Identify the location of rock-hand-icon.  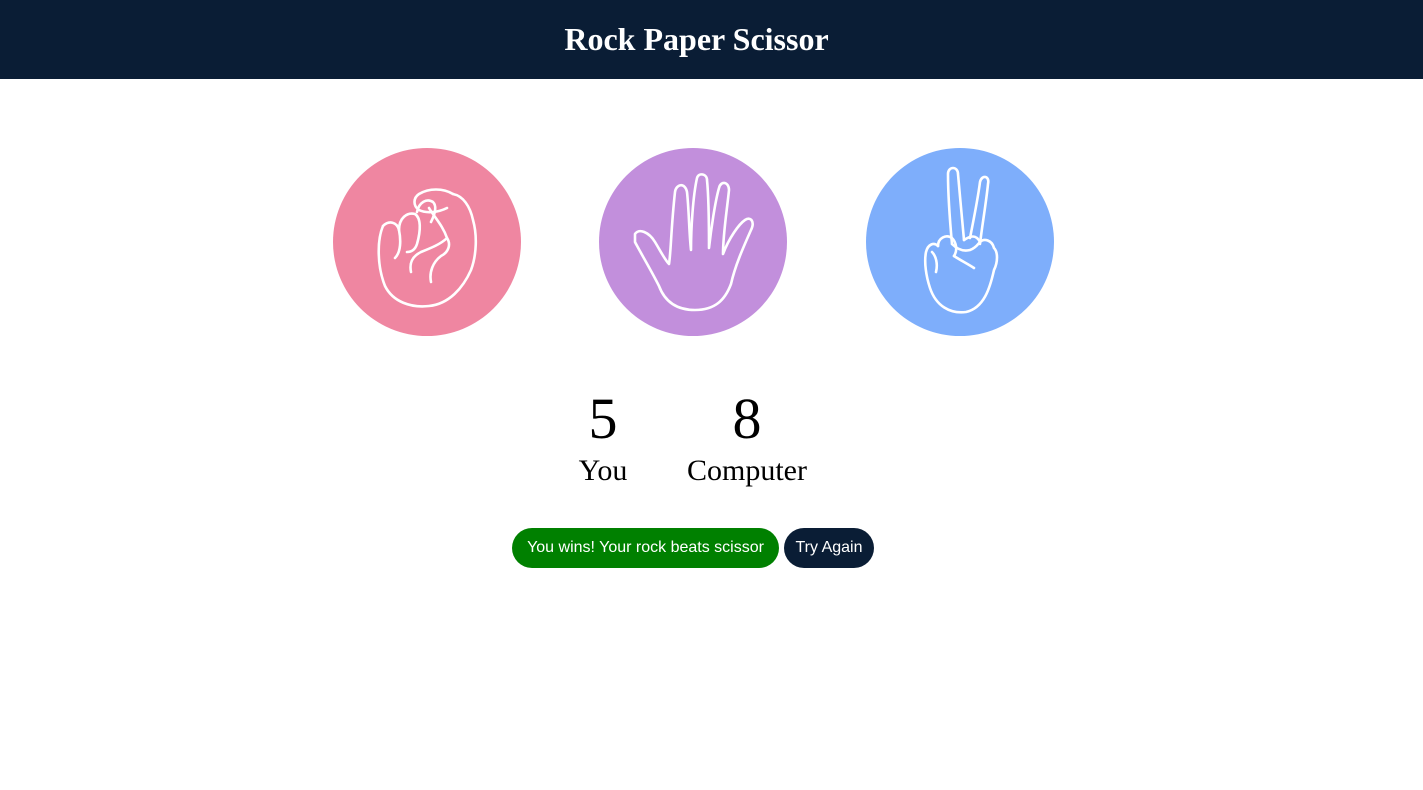
(427, 242).